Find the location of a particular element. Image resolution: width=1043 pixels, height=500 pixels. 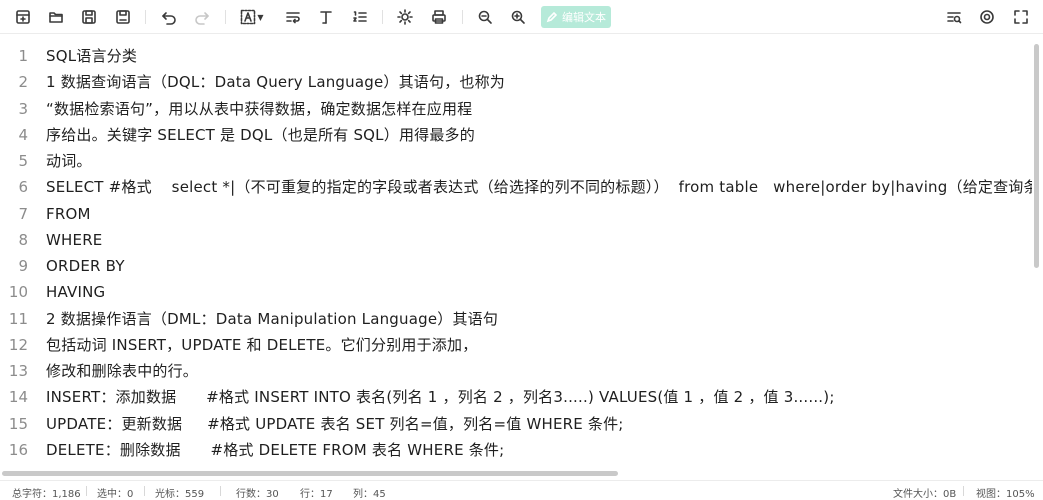

editor-line: 3 “数据检索语句”，用以从表中获得数据，确定数据怎样在应用程 is located at coordinates (516, 109).